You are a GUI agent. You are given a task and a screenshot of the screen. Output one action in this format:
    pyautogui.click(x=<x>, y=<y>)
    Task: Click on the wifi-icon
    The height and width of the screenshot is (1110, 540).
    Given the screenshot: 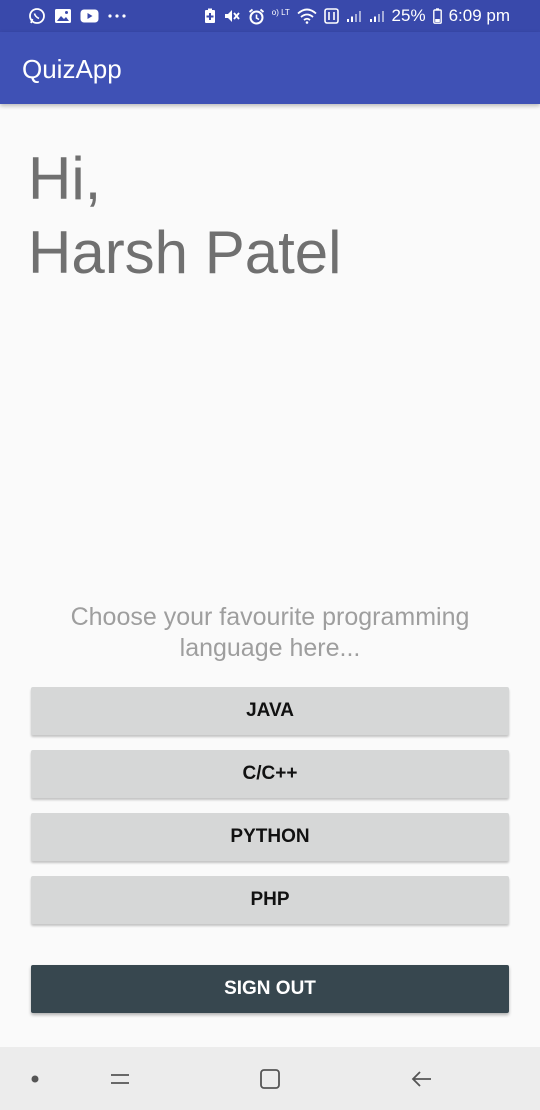 What is the action you would take?
    pyautogui.click(x=306, y=16)
    